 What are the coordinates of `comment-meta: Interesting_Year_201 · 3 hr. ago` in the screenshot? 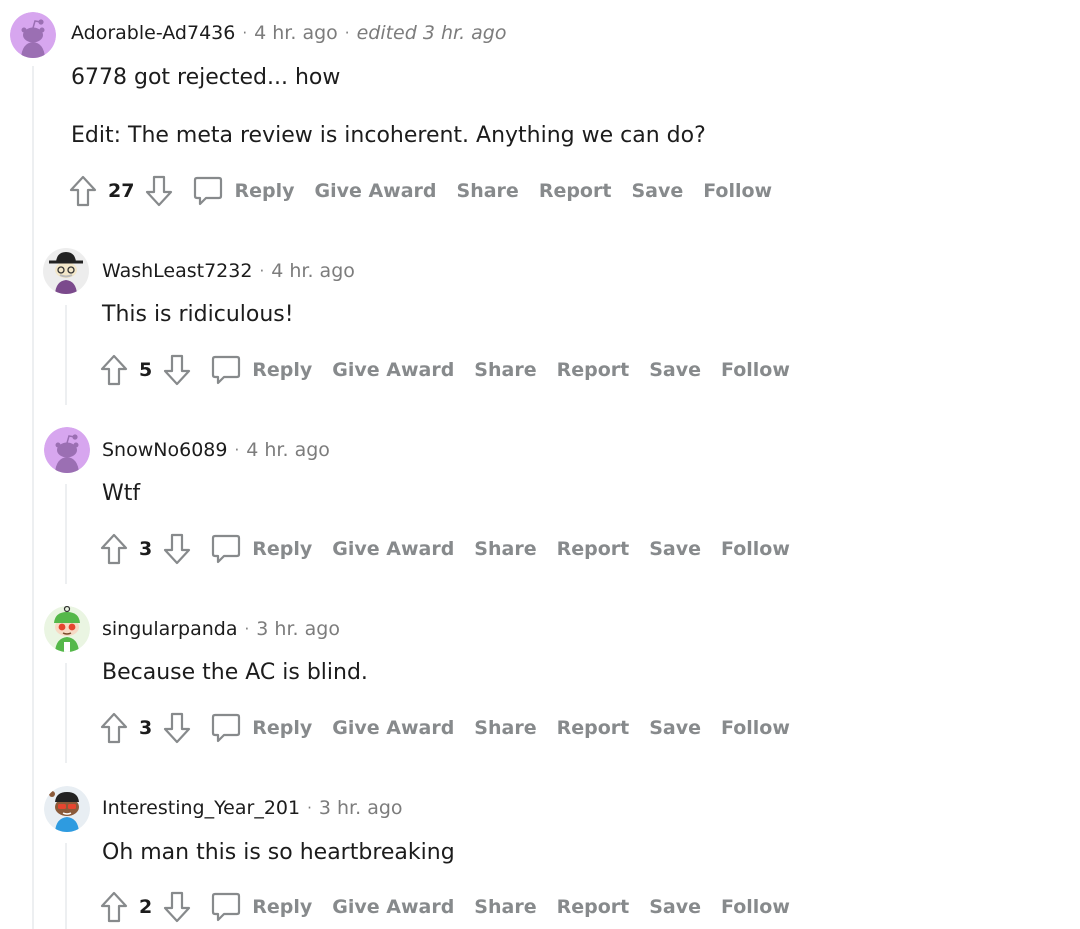 It's located at (252, 808).